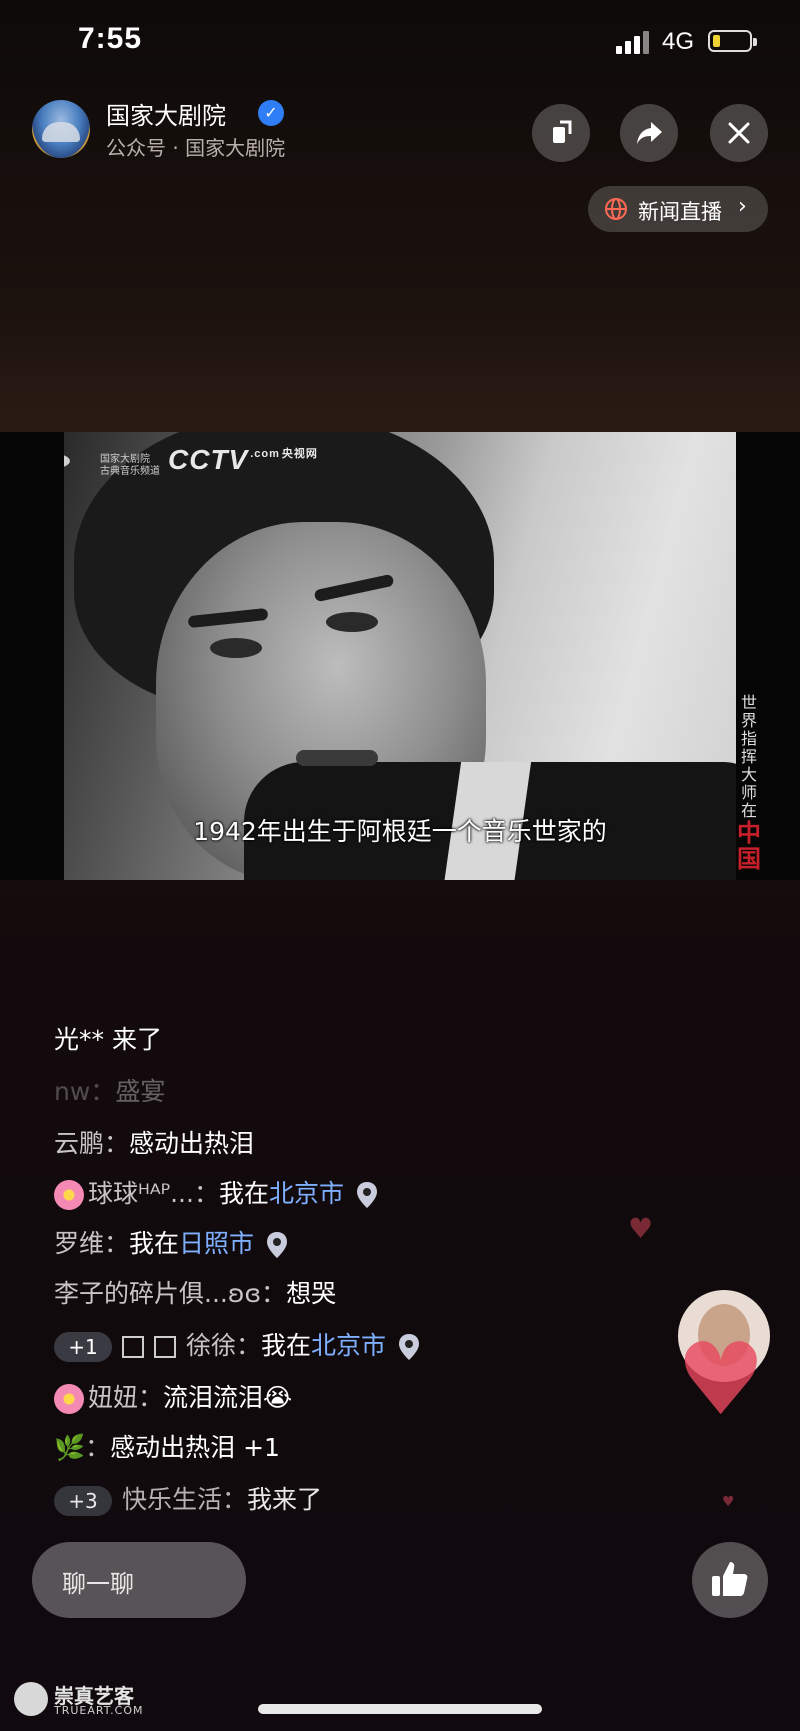 The height and width of the screenshot is (1731, 800). I want to click on news-live-button: 新闻直播 ›, so click(678, 209).